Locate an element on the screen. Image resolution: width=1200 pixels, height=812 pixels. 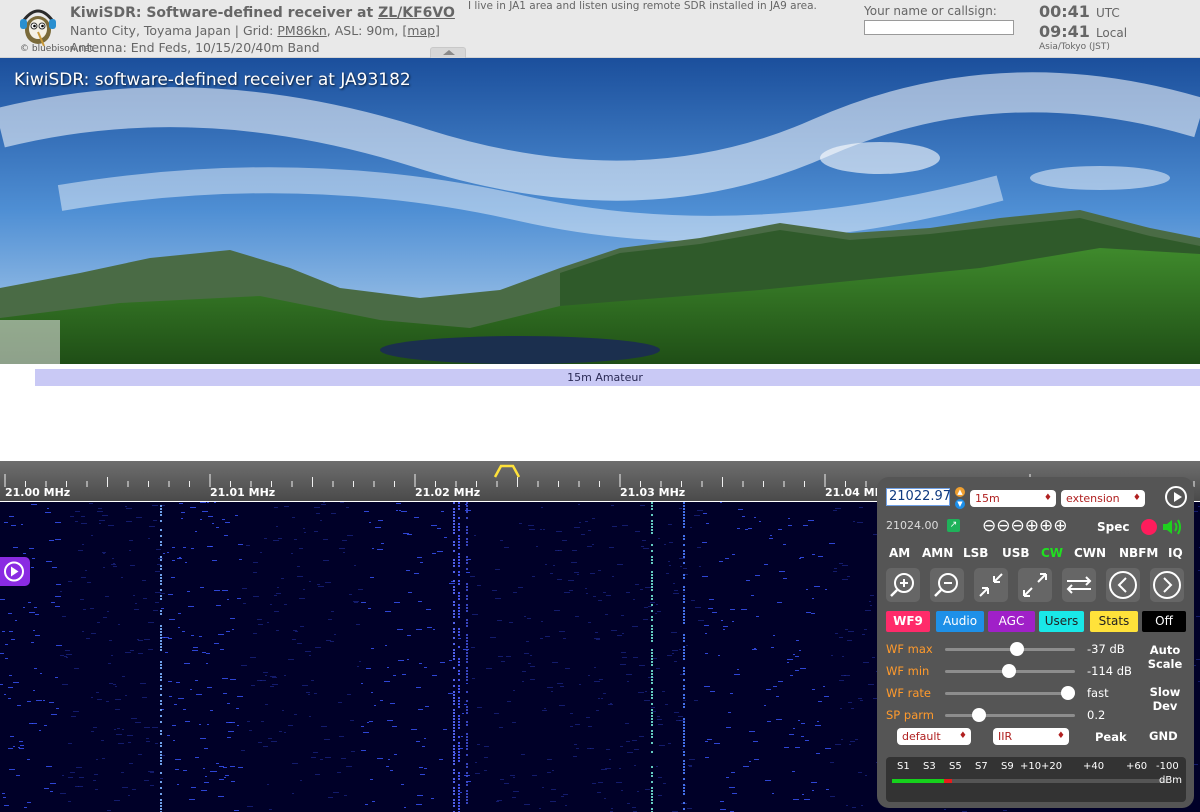
zoom-step-icons: ⊖⊖⊖⊕⊕⊕ is located at coordinates (1024, 526).